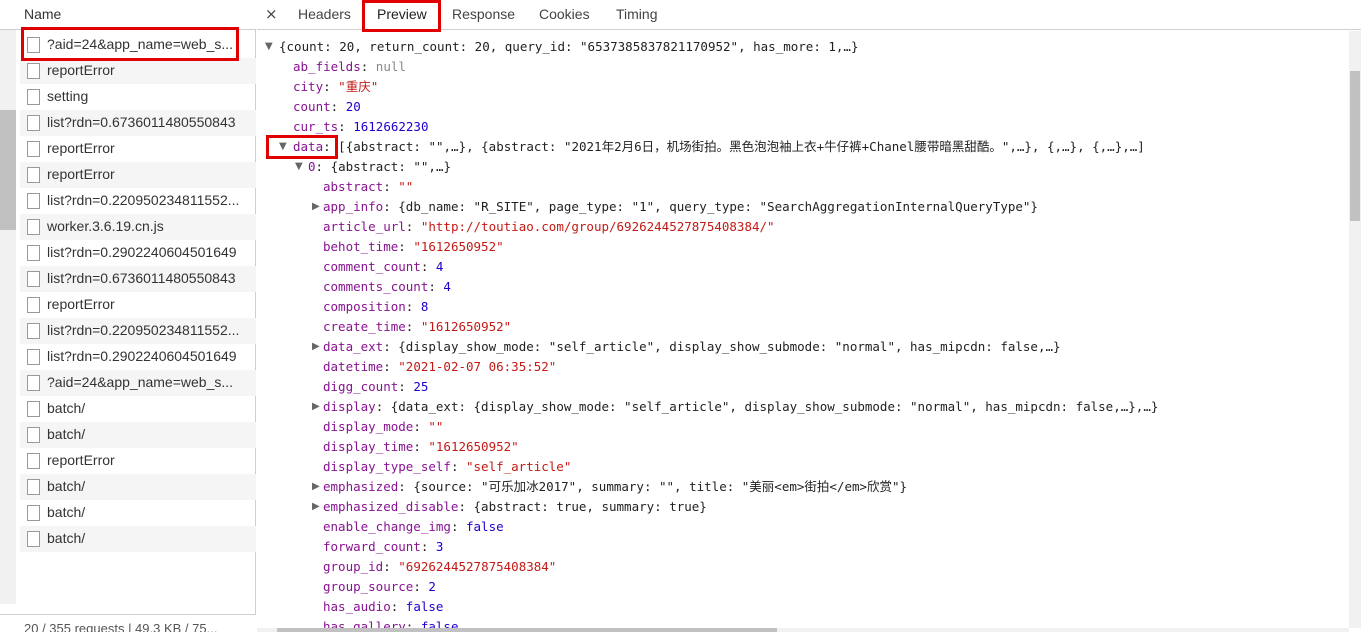  Describe the element at coordinates (368, 446) in the screenshot. I see `field-key: display_time` at that location.